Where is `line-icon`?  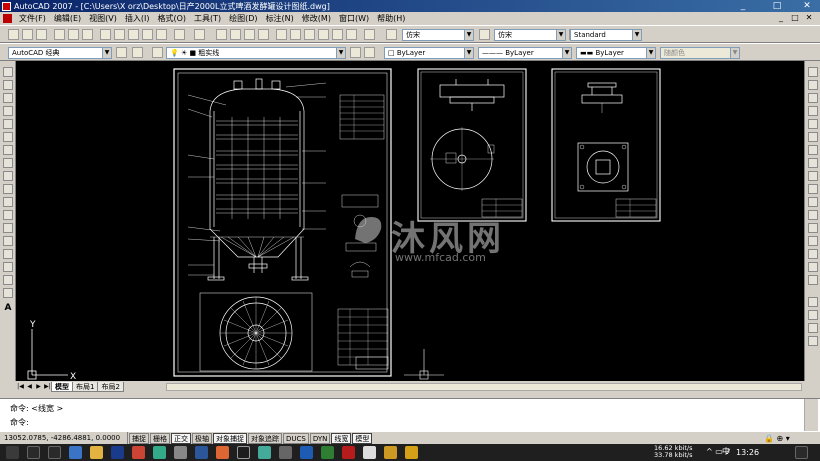
line-icon is located at coordinates (8, 72).